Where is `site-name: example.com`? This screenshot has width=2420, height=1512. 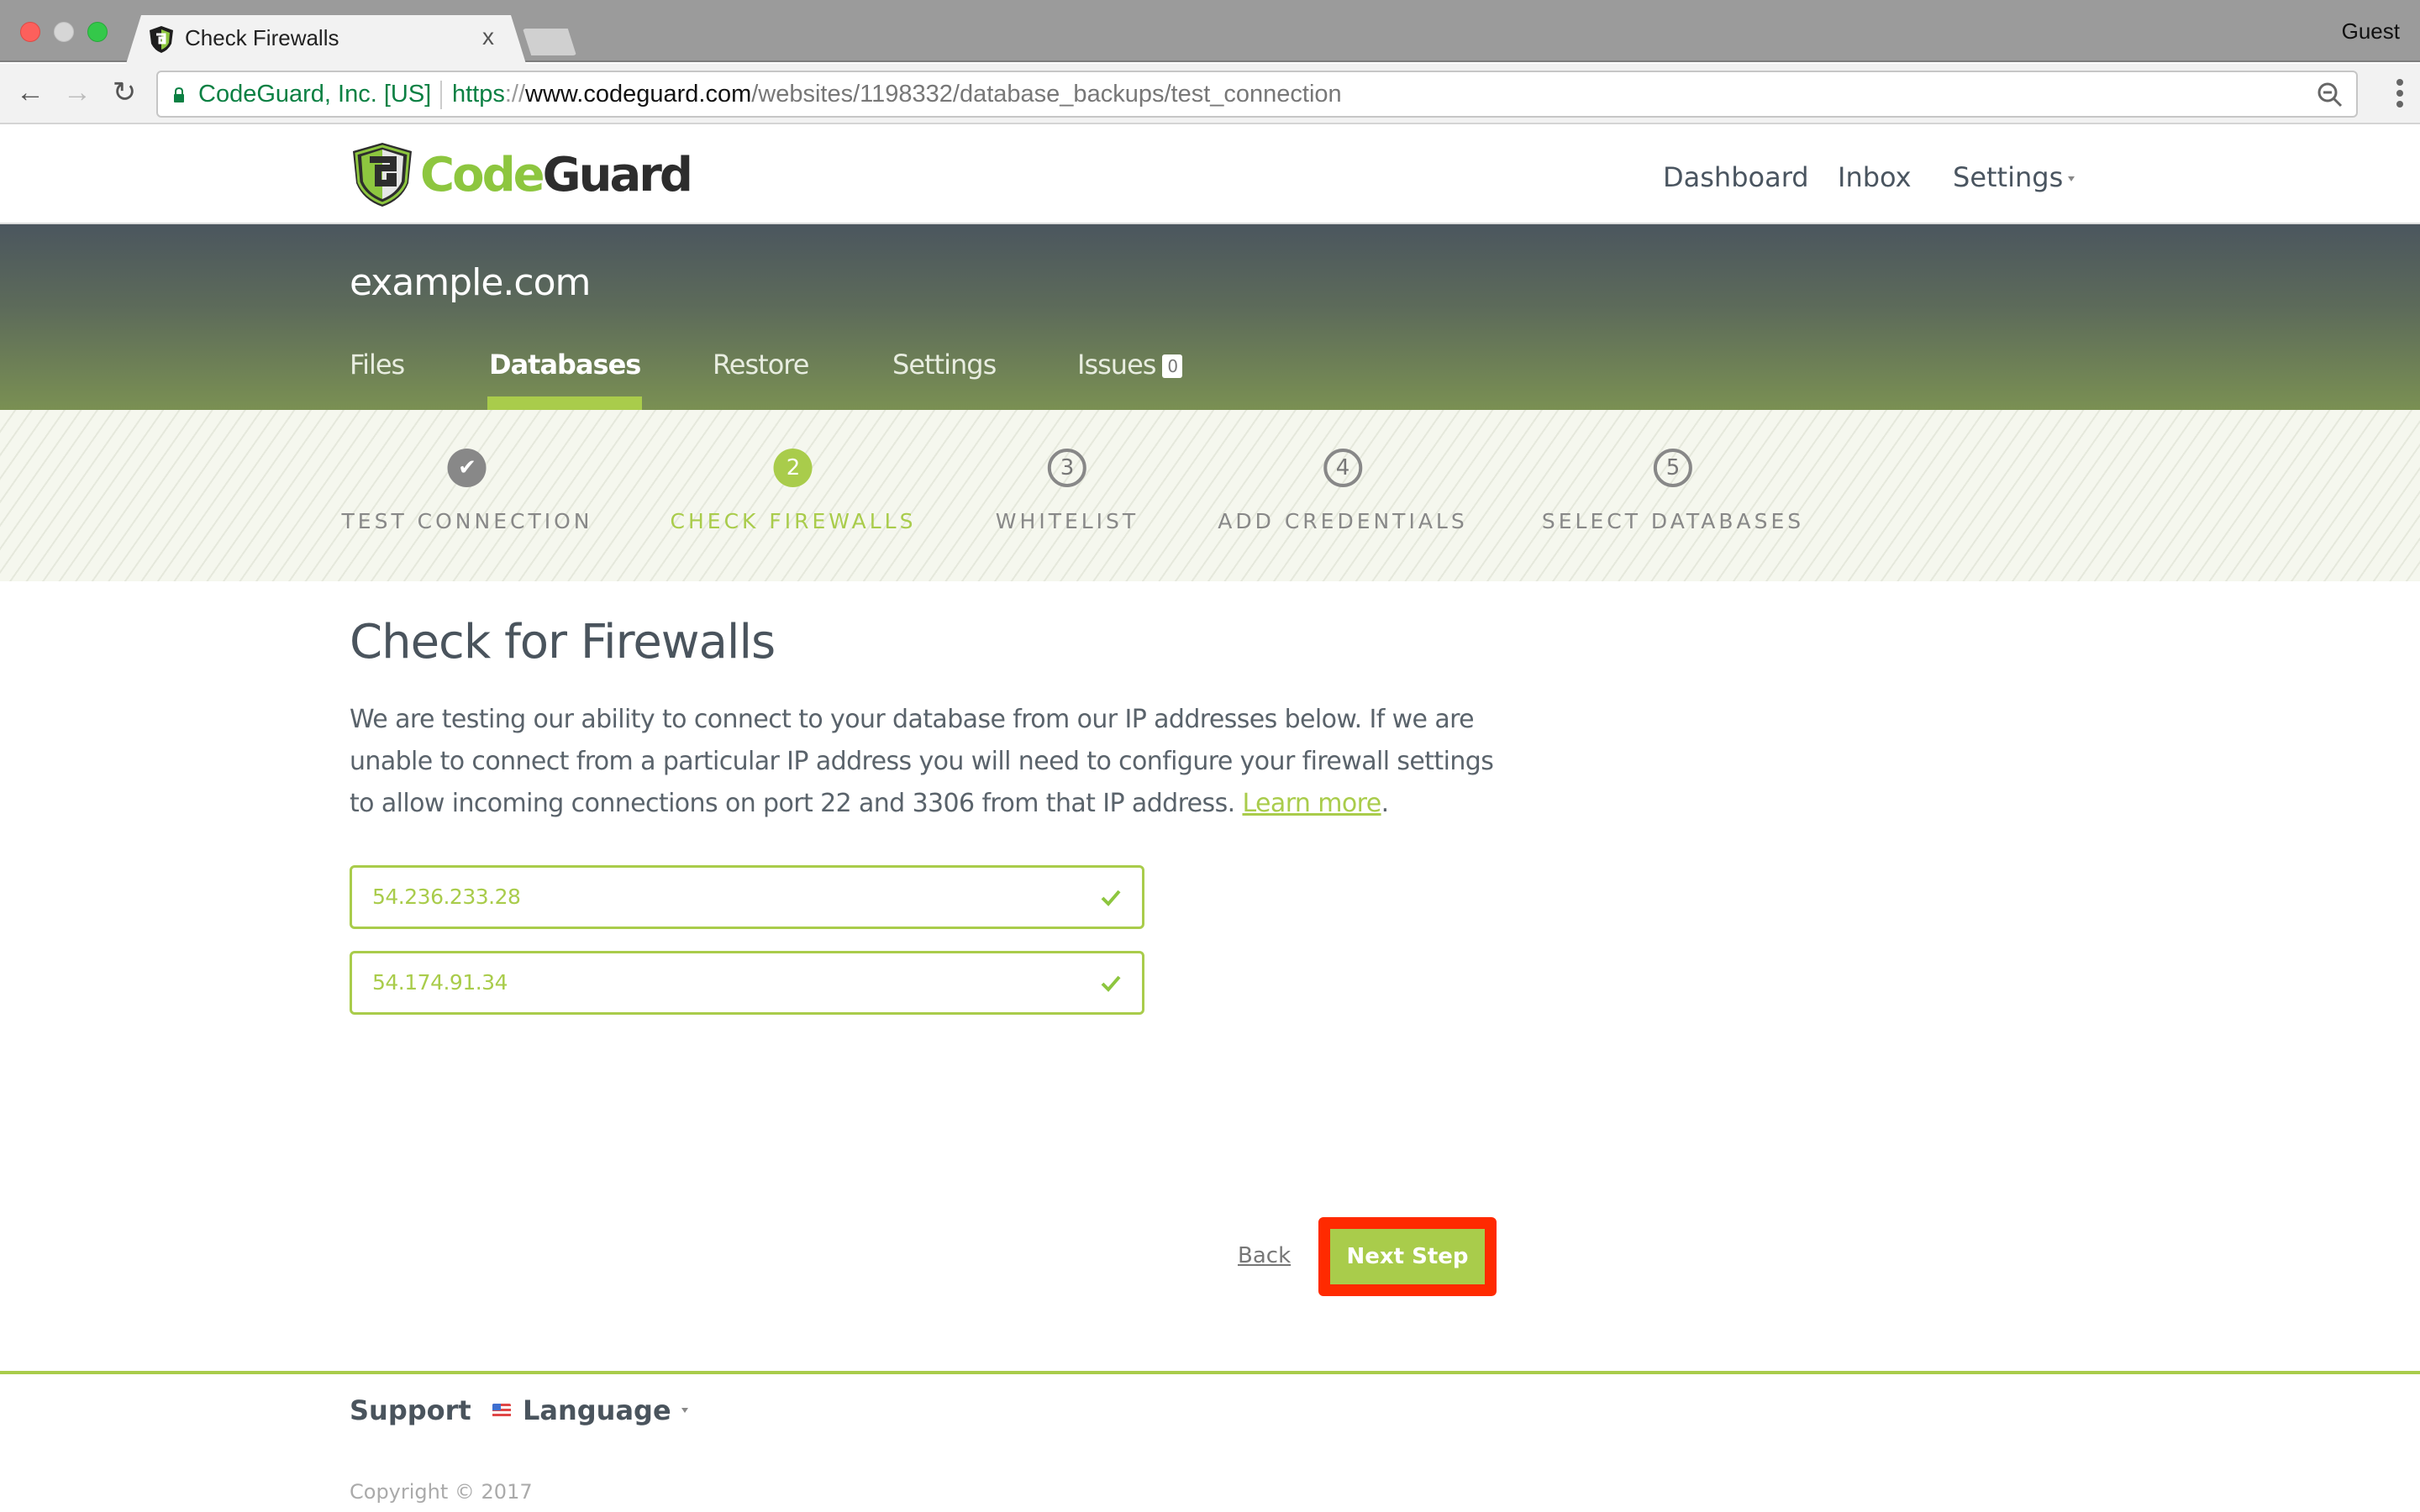 site-name: example.com is located at coordinates (470, 282).